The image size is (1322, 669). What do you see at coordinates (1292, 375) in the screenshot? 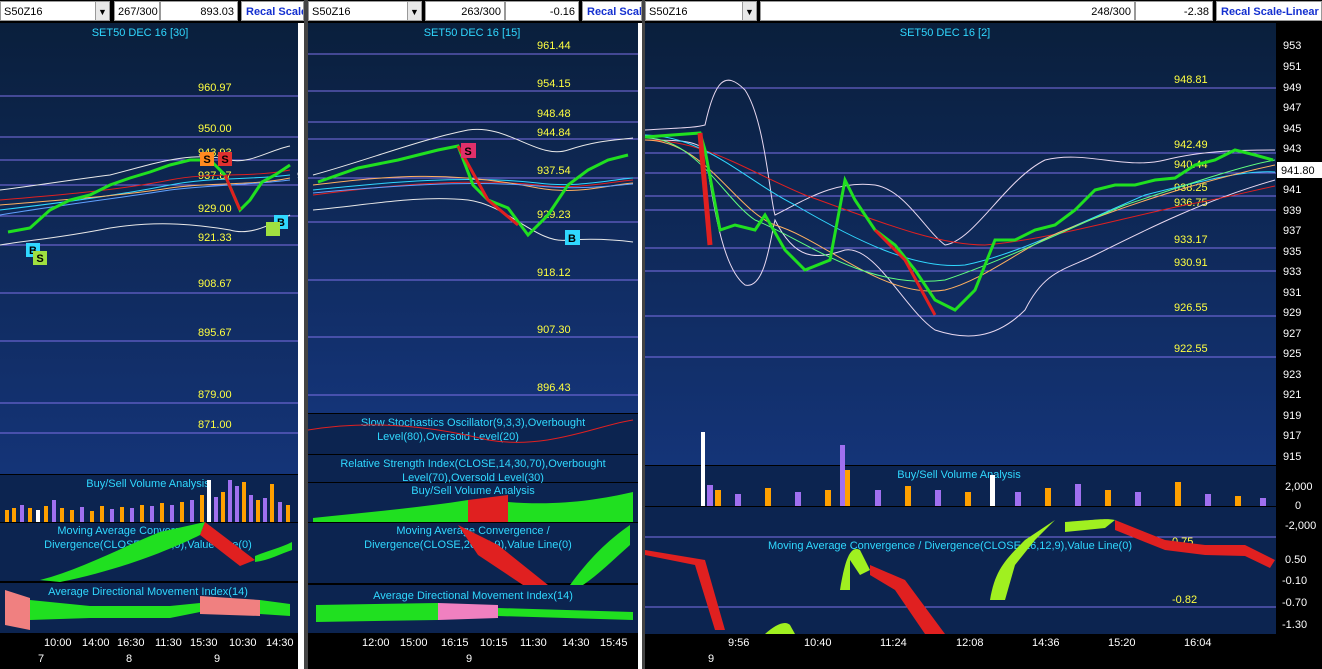
I see `svg-text: 923` at bounding box center [1292, 375].